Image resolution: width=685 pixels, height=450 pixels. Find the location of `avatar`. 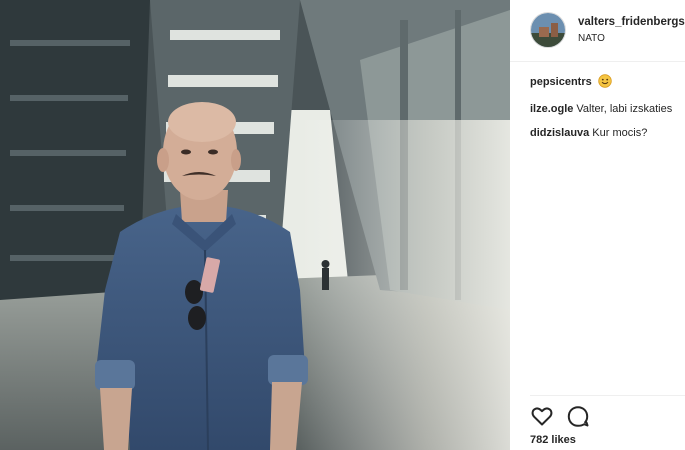

avatar is located at coordinates (548, 30).